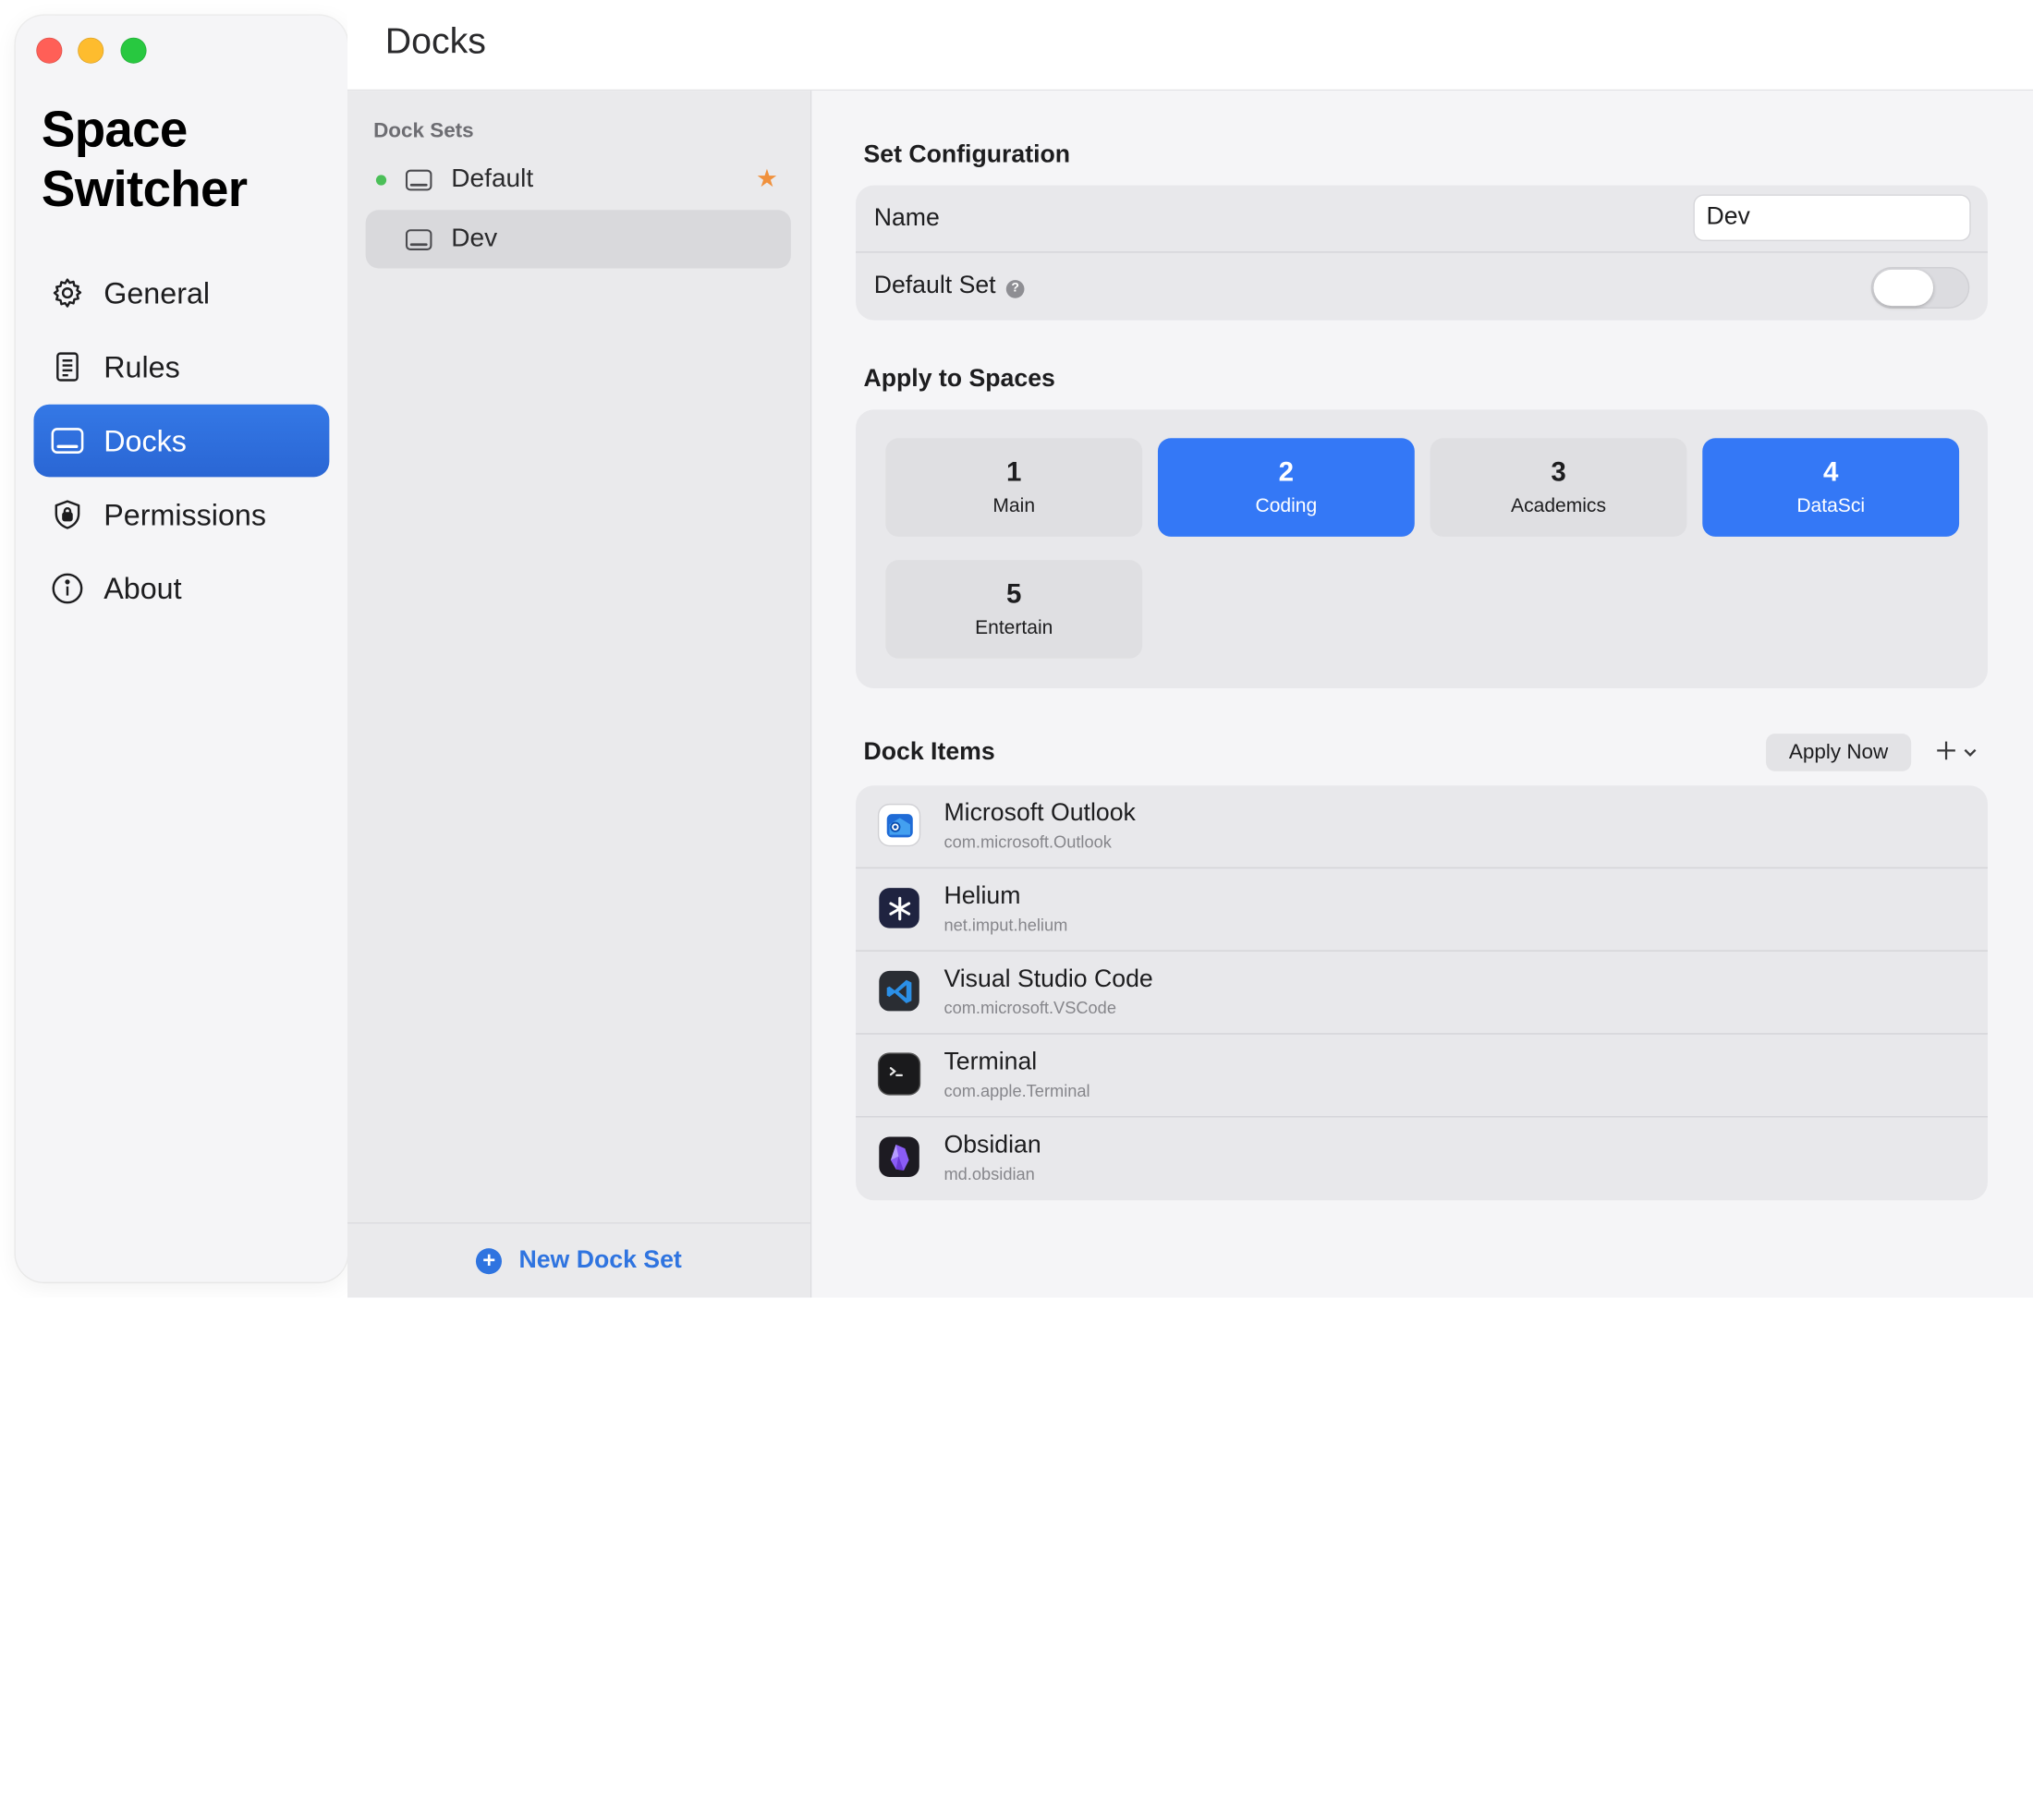 The image size is (2033, 1820). I want to click on dock-item-bundle-id: com.microsoft.Outlook, so click(1027, 841).